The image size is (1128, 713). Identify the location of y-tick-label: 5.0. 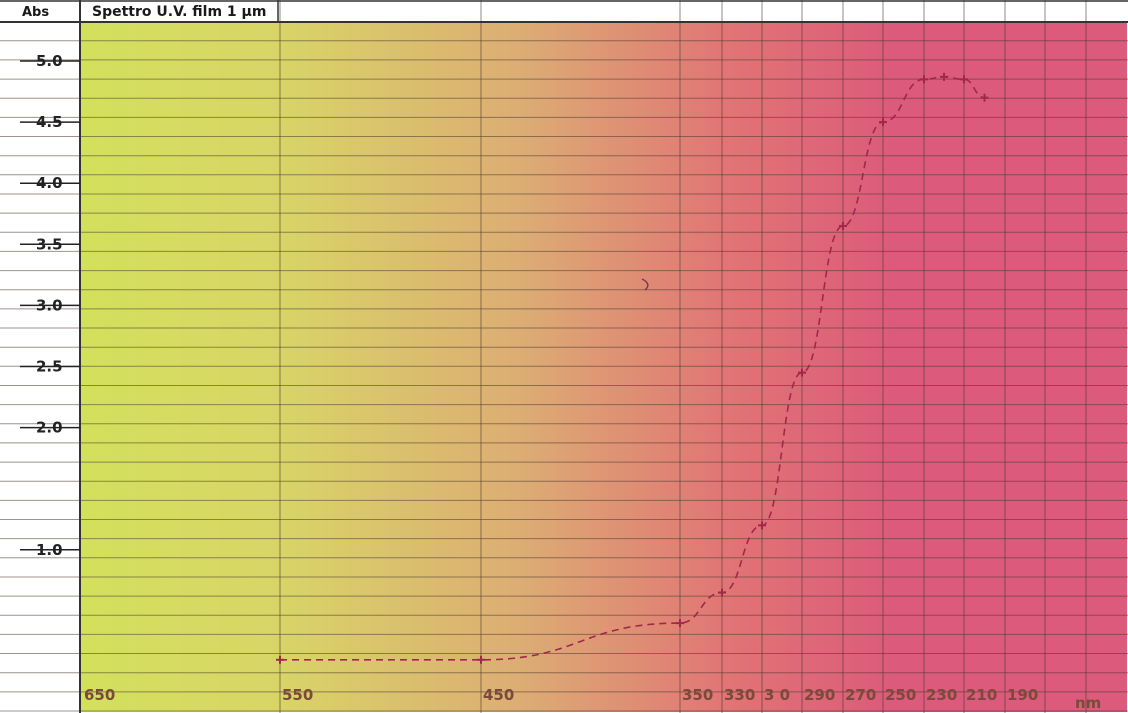
(49, 61).